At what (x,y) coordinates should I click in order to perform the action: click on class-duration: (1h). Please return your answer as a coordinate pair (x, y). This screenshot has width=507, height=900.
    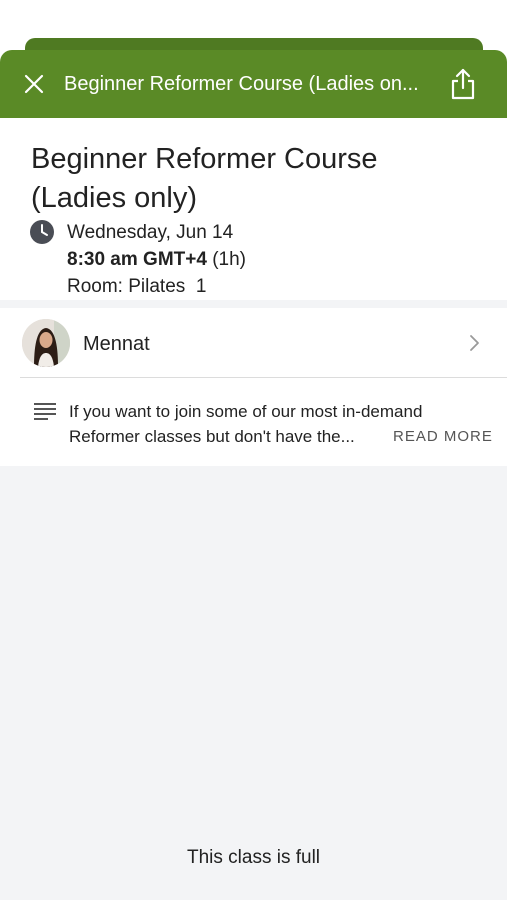
    Looking at the image, I should click on (229, 259).